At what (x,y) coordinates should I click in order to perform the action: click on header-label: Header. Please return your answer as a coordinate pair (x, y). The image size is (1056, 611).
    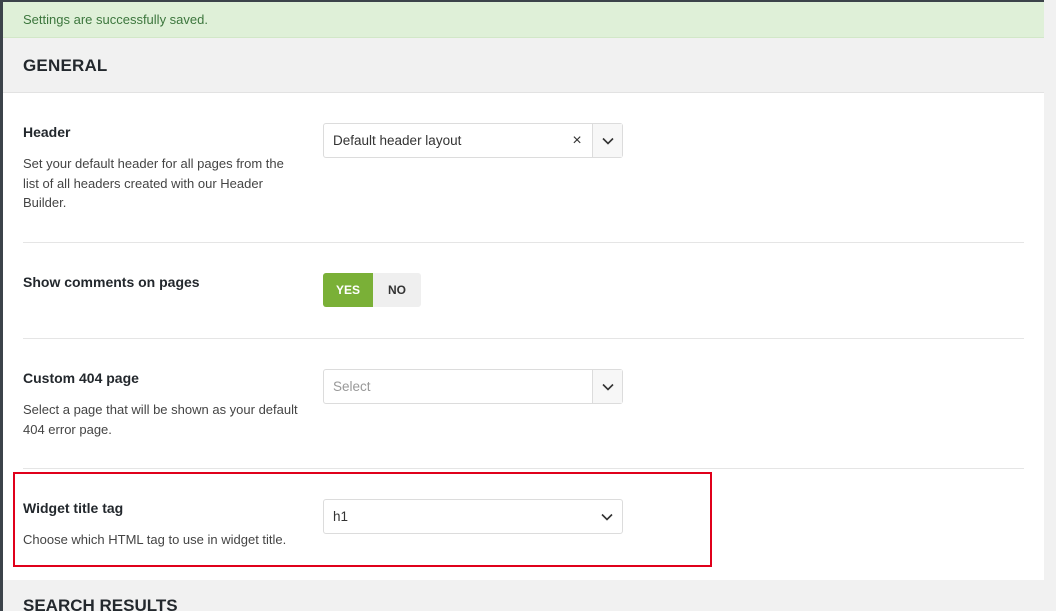
    Looking at the image, I should click on (47, 132).